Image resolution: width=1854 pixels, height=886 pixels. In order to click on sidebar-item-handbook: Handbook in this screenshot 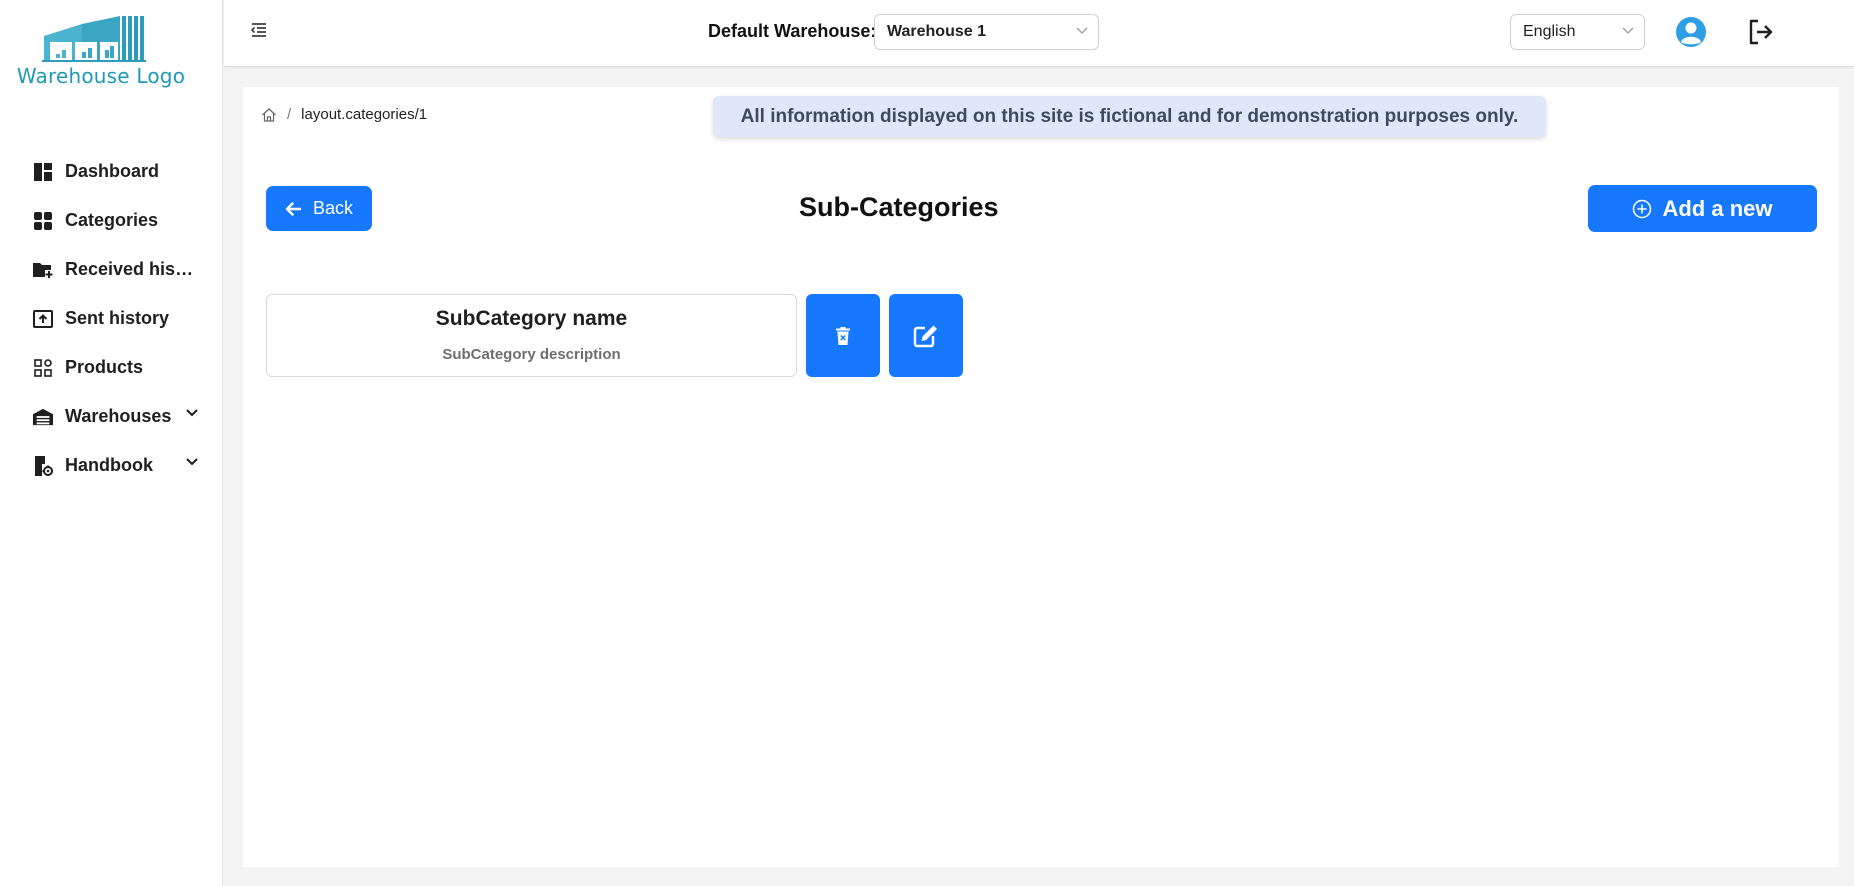, I will do `click(111, 465)`.